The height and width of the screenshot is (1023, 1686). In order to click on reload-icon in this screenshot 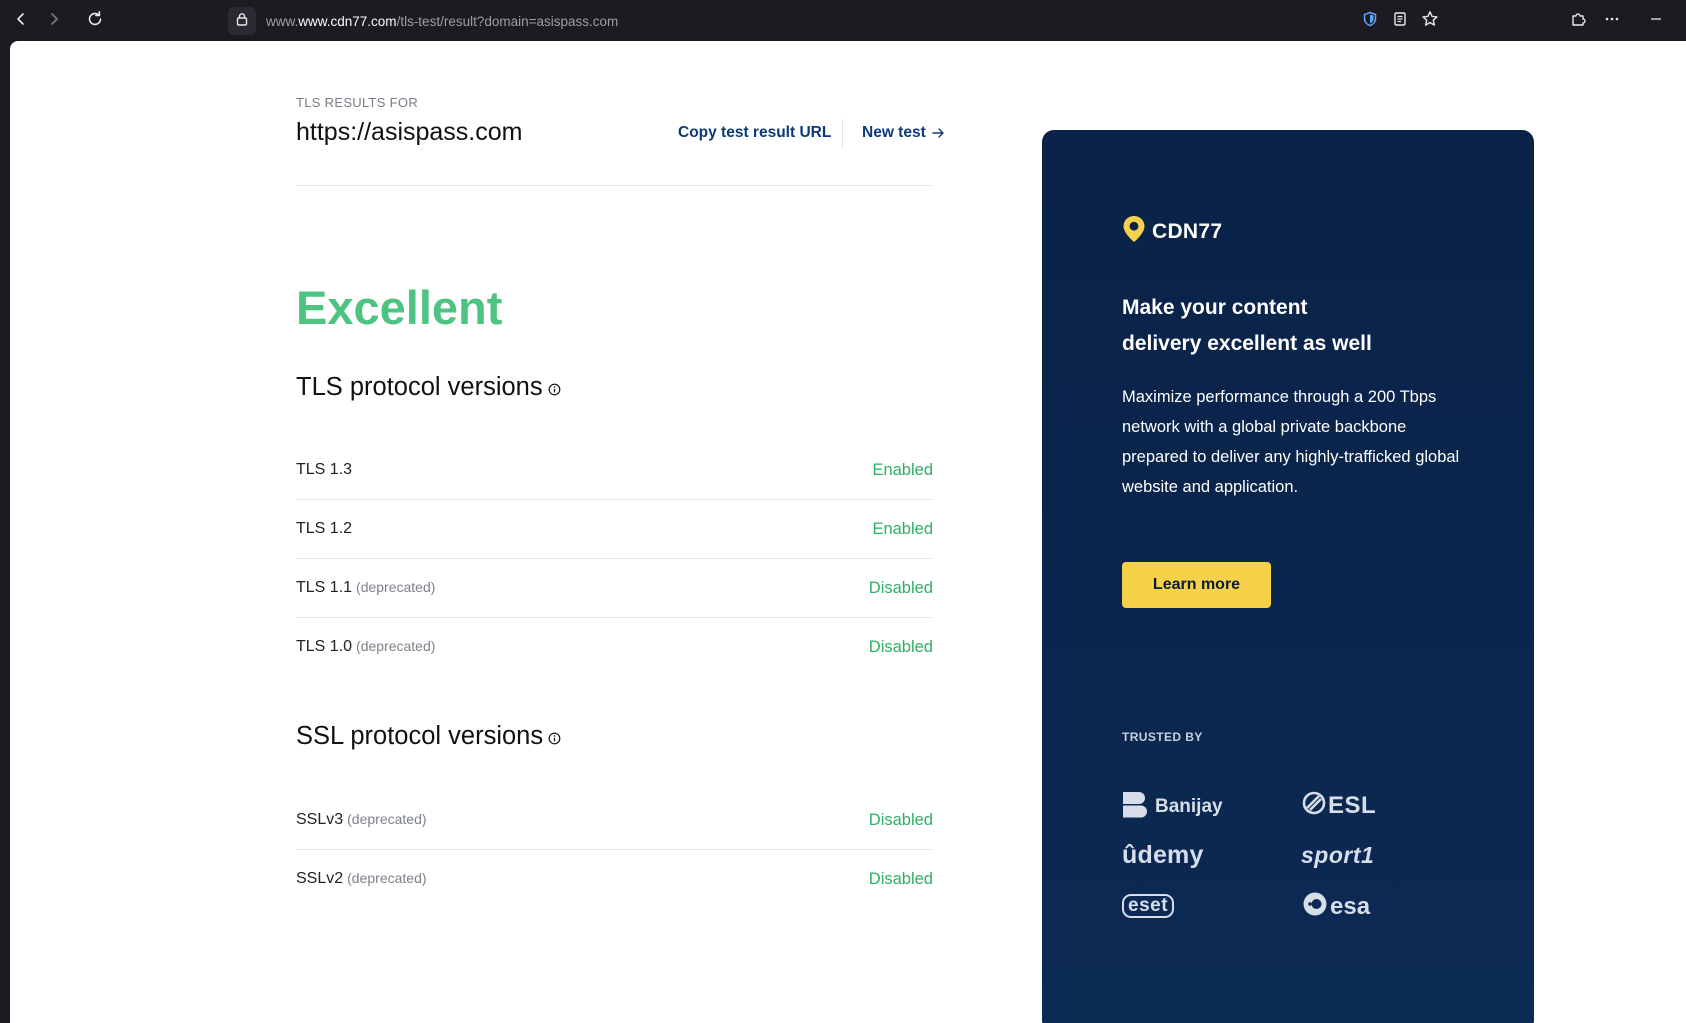, I will do `click(95, 21)`.